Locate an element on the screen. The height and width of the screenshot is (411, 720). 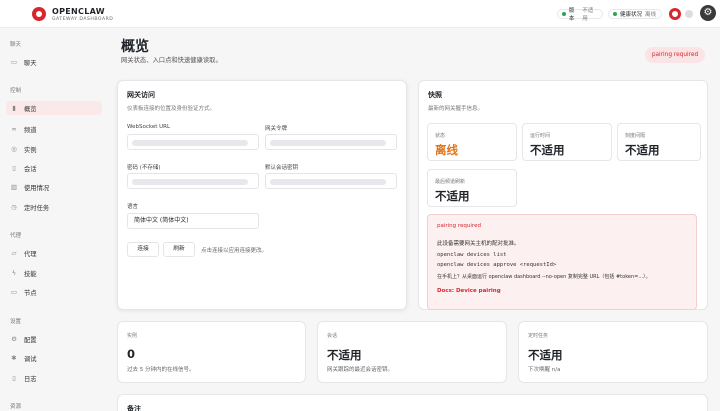
docs-device-pairing-link: Docs: Device pairing is located at coordinates (469, 291).